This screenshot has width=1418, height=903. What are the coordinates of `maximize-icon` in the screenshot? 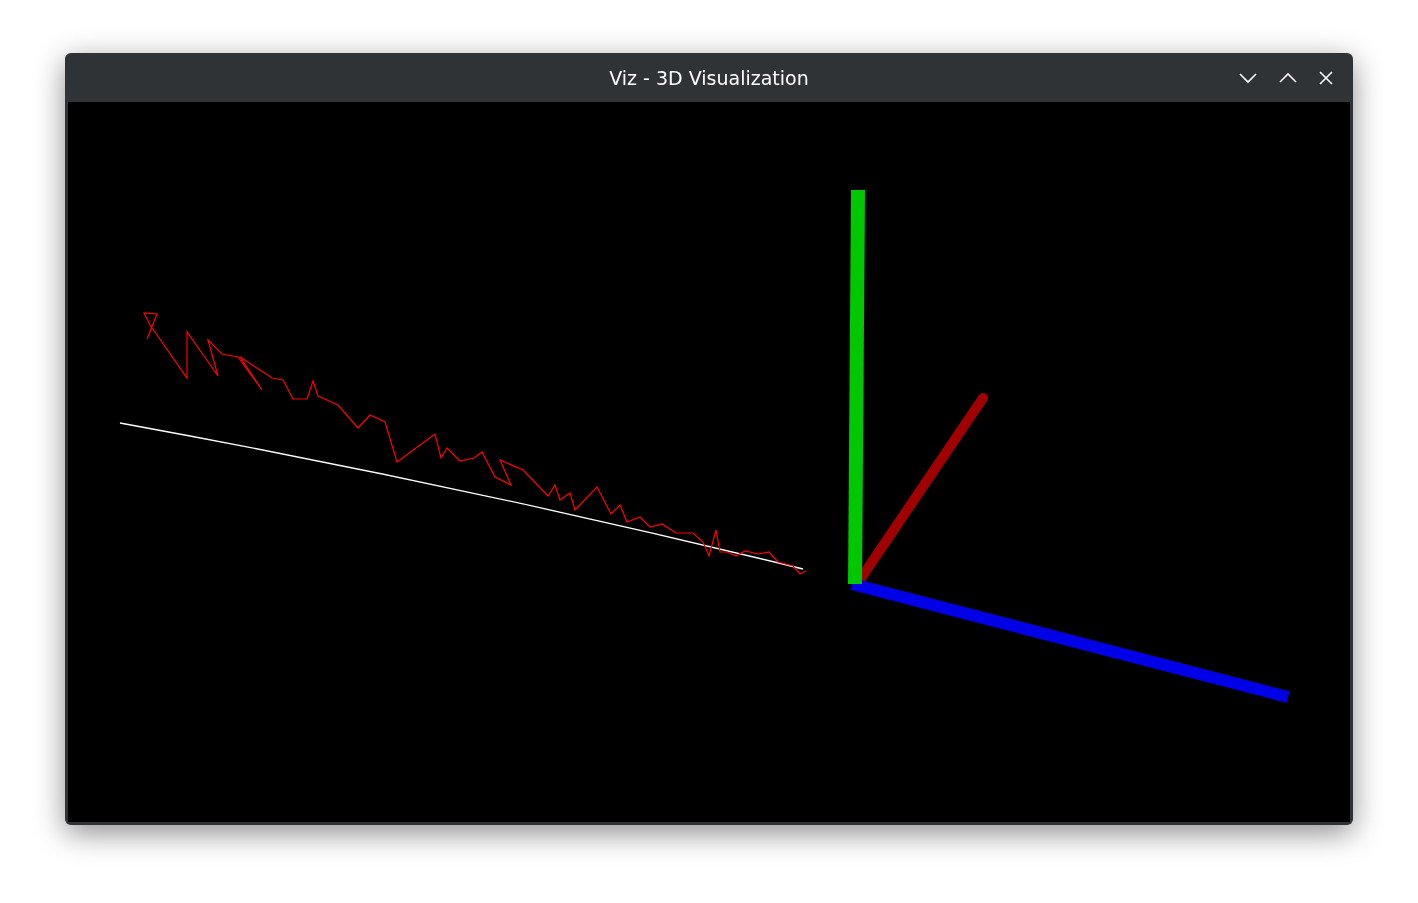 It's located at (1288, 78).